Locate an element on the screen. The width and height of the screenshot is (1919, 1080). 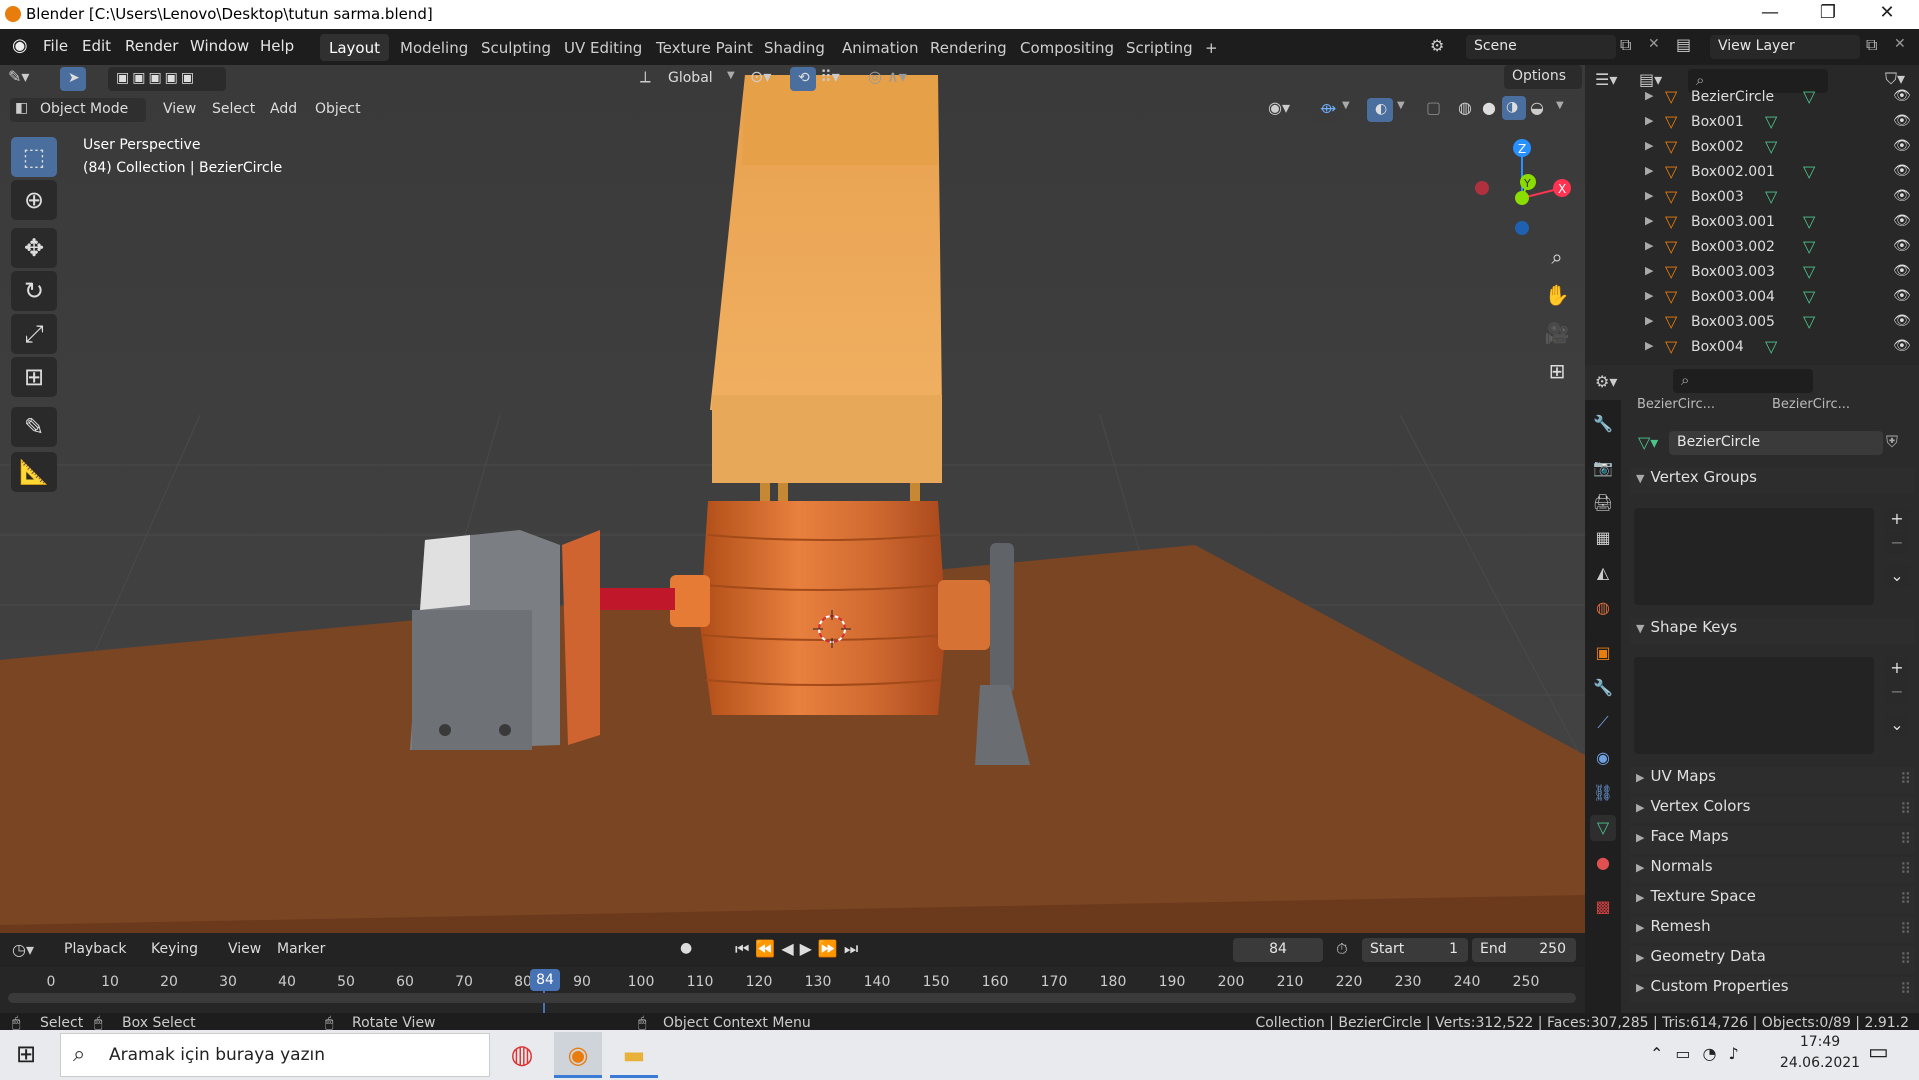
menu-window: Window is located at coordinates (219, 46).